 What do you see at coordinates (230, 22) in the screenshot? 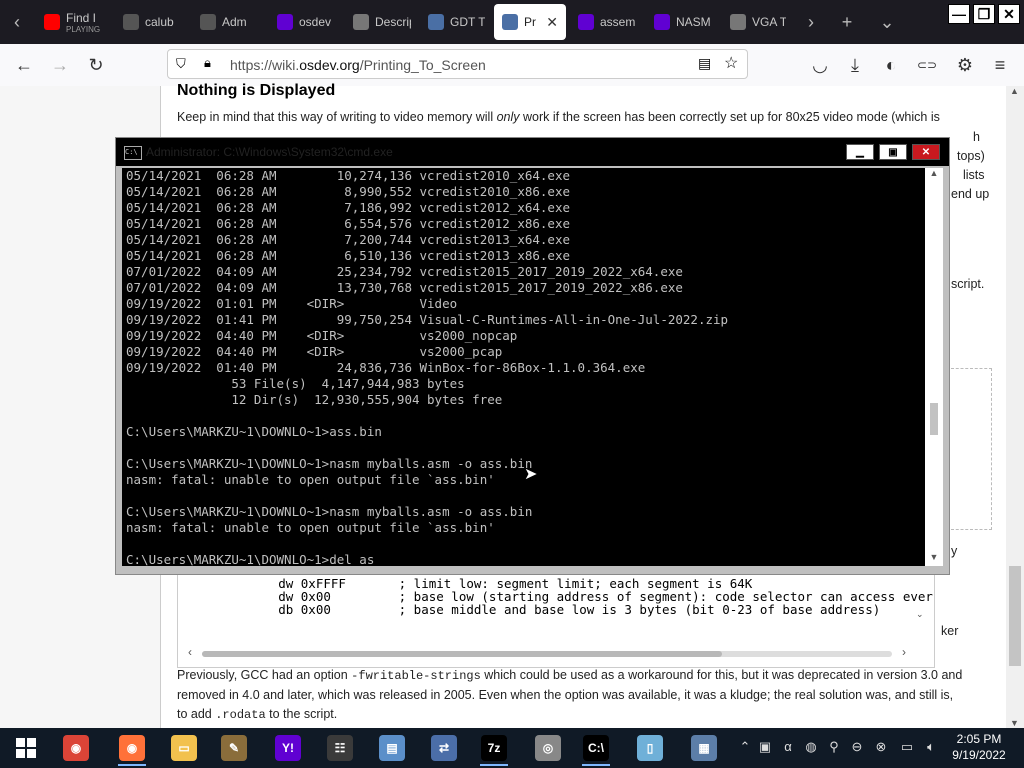
I see `browser-tab: Adm` at bounding box center [230, 22].